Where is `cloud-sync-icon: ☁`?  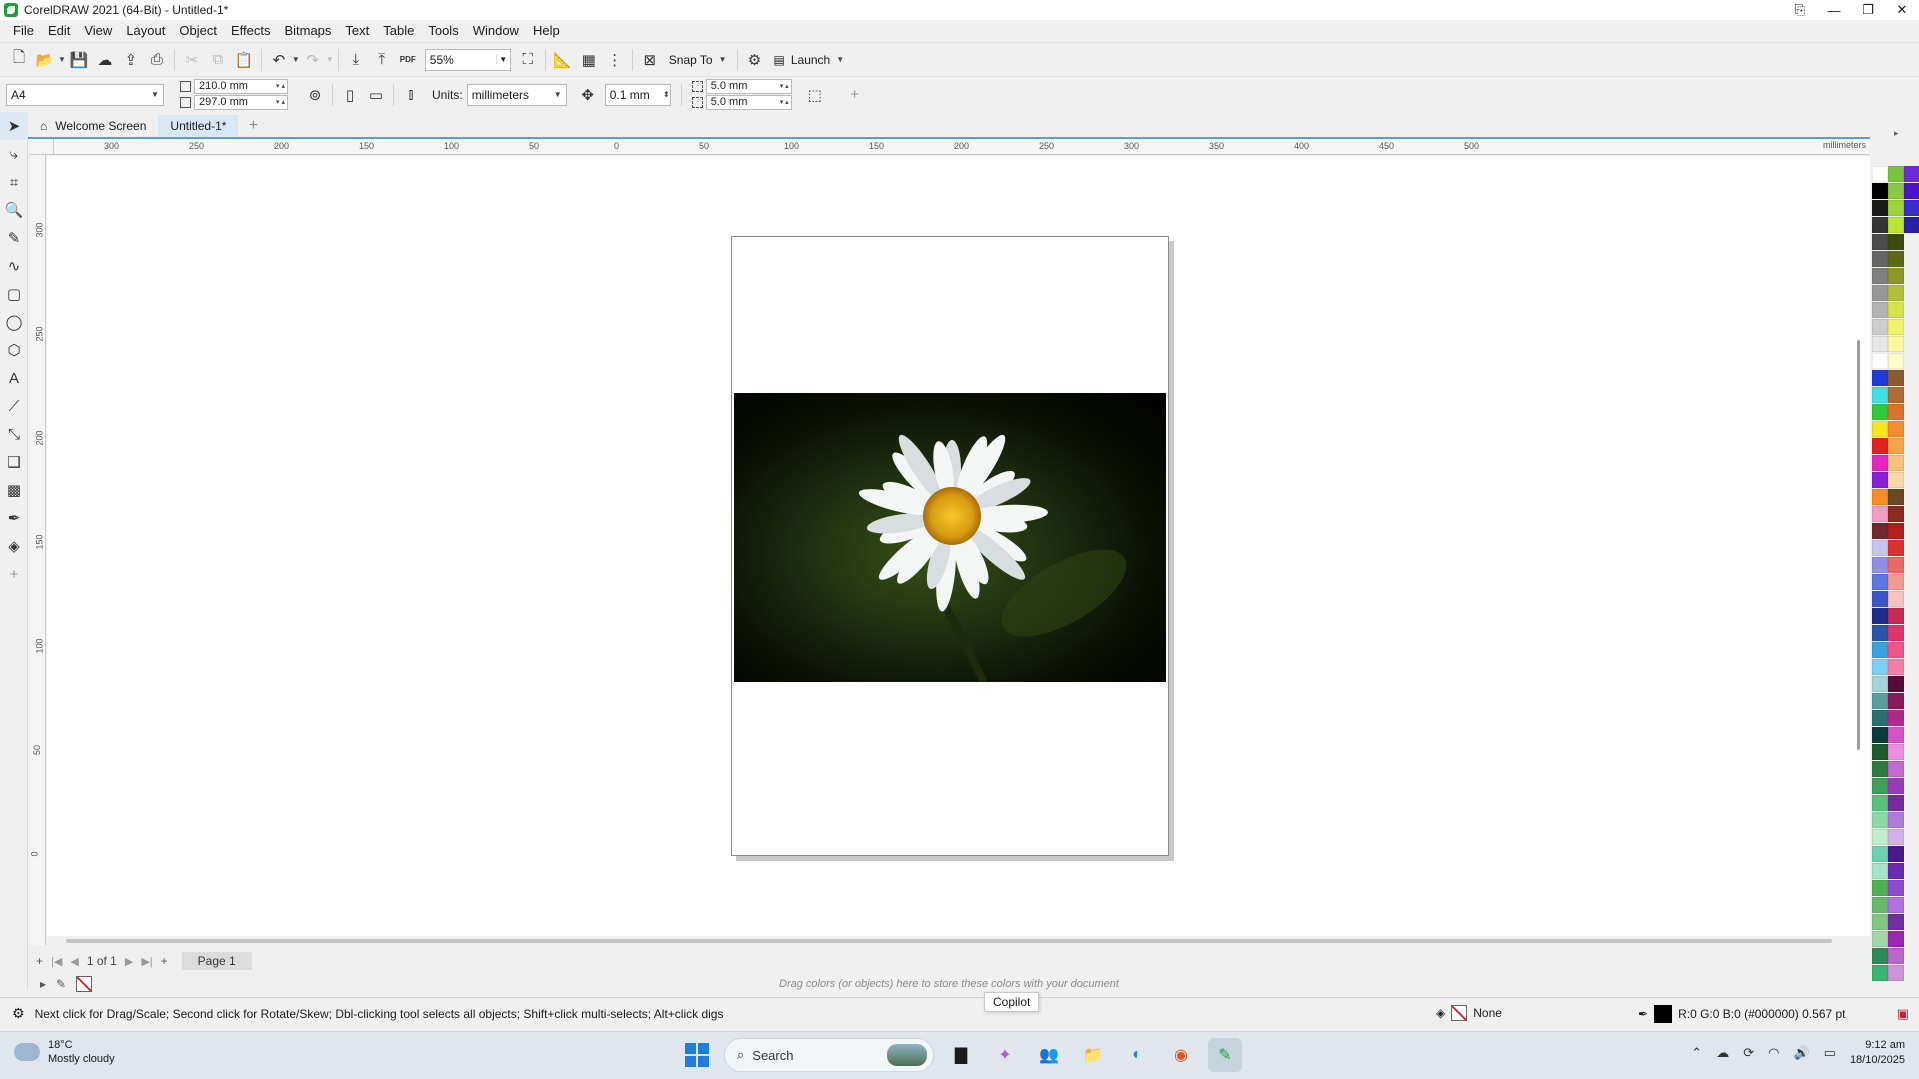
cloud-sync-icon: ☁ is located at coordinates (105, 60).